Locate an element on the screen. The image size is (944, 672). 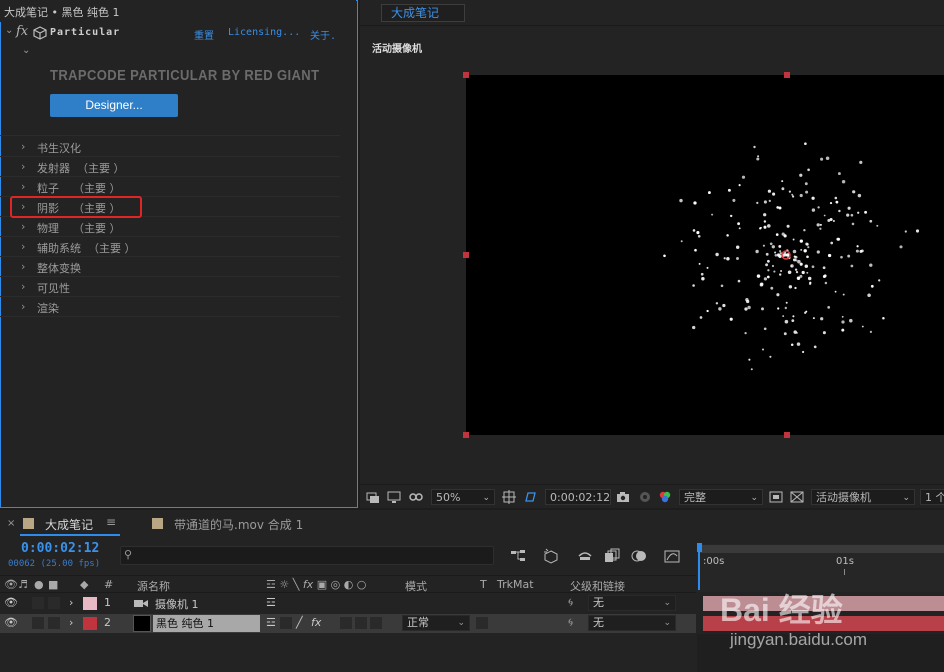
checkerboard-icon is located at coordinates (797, 497).